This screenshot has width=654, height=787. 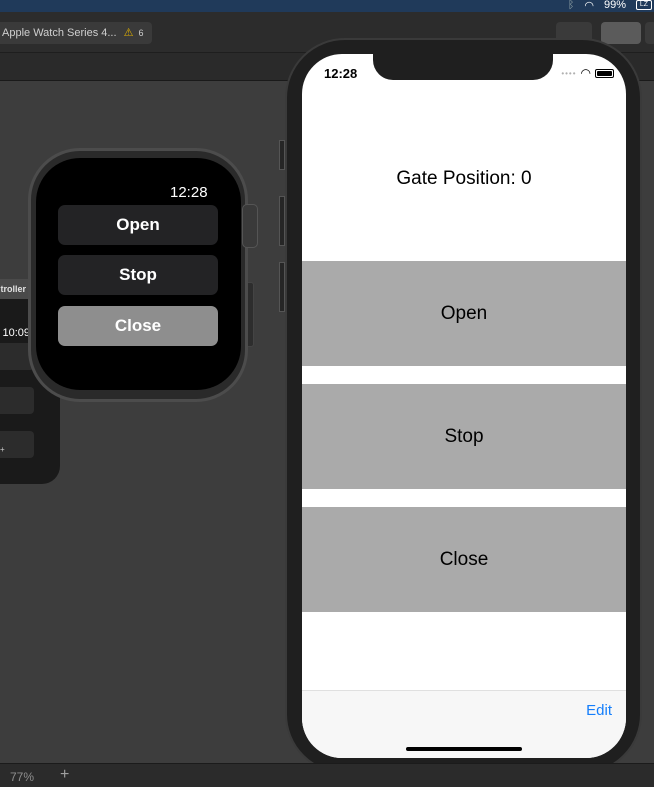 I want to click on battery-icon: LZ, so click(x=644, y=5).